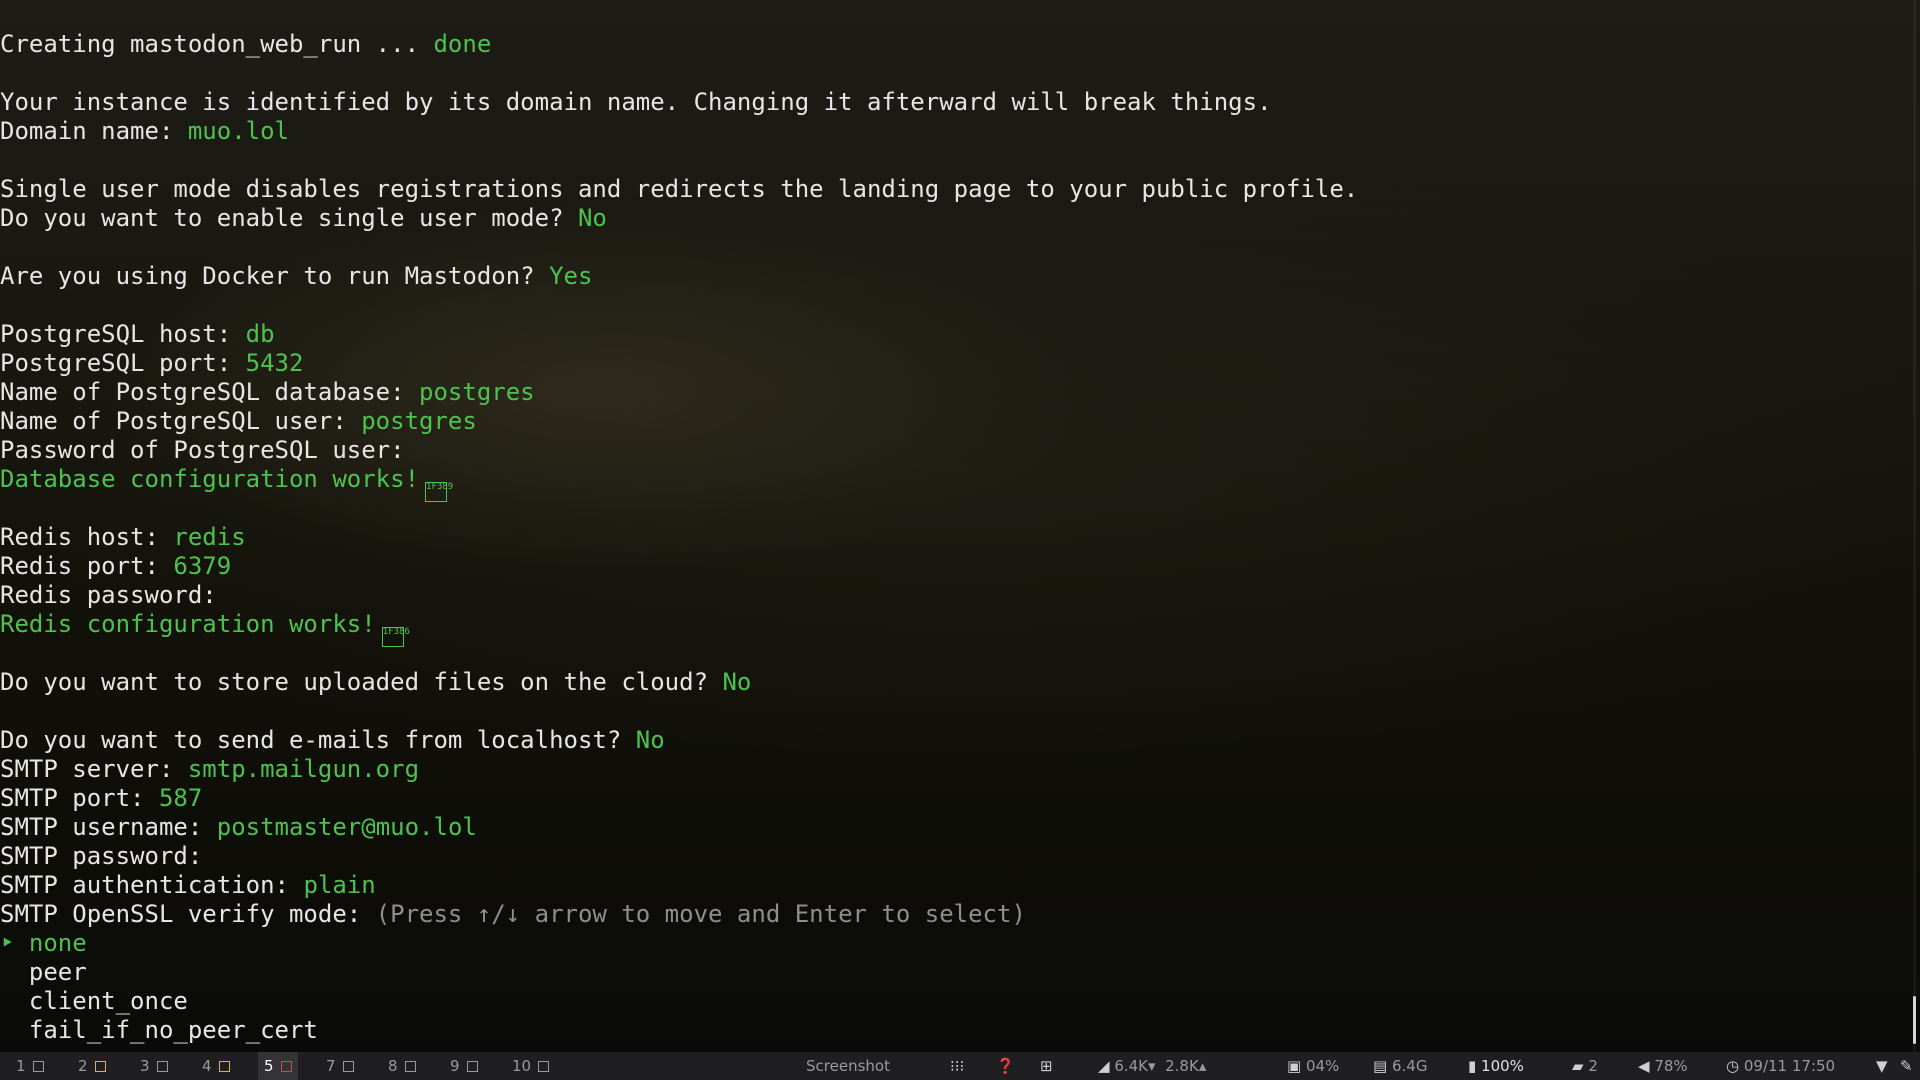 Image resolution: width=1920 pixels, height=1080 pixels. What do you see at coordinates (848, 1066) in the screenshot?
I see `window-title: Screenshot` at bounding box center [848, 1066].